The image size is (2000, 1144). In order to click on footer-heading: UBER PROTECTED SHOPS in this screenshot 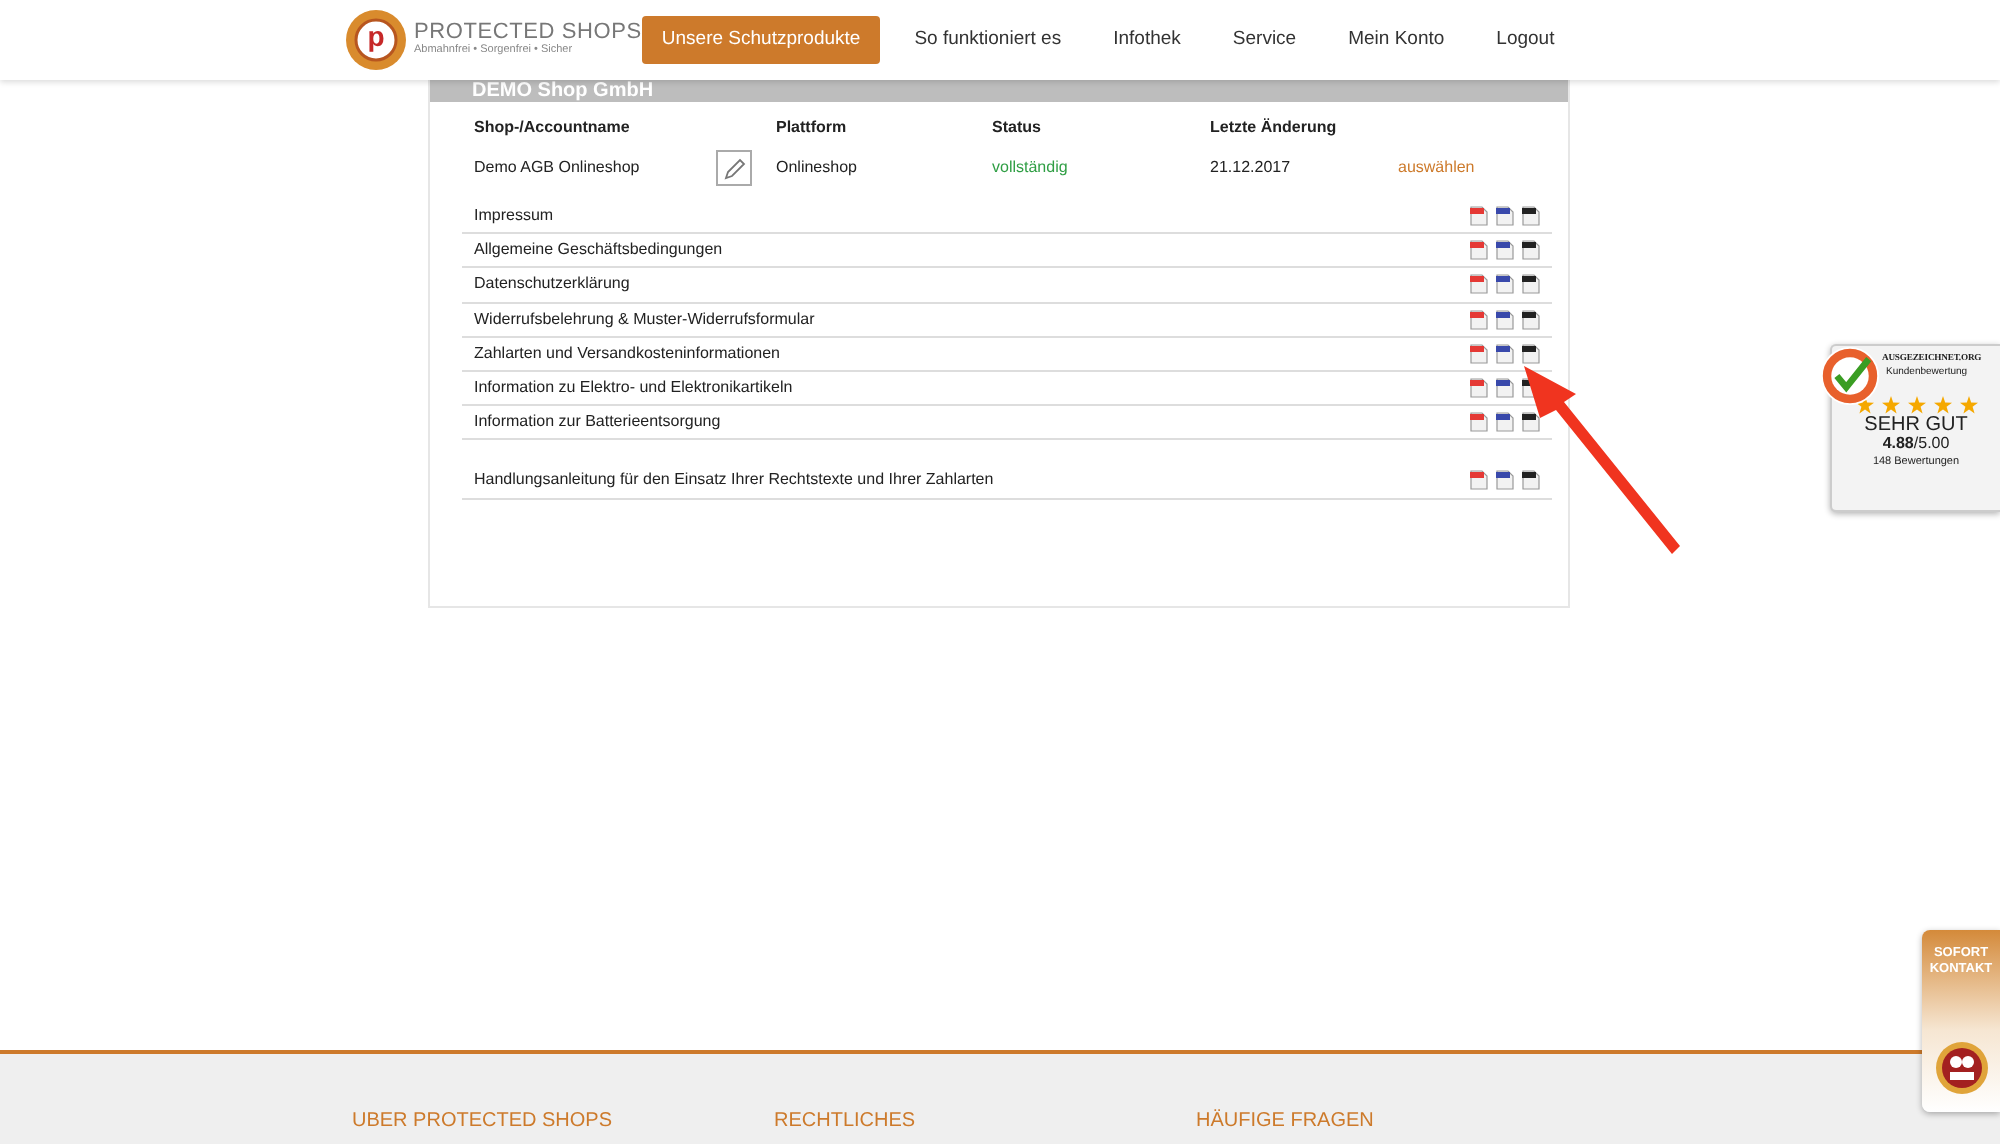, I will do `click(482, 1121)`.